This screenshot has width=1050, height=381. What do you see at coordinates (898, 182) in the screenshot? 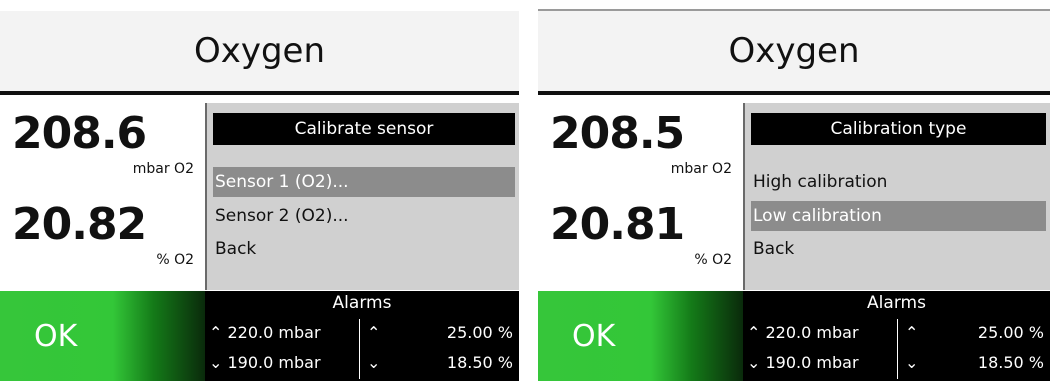
I see `menu-item-high-calibration: High calibration` at bounding box center [898, 182].